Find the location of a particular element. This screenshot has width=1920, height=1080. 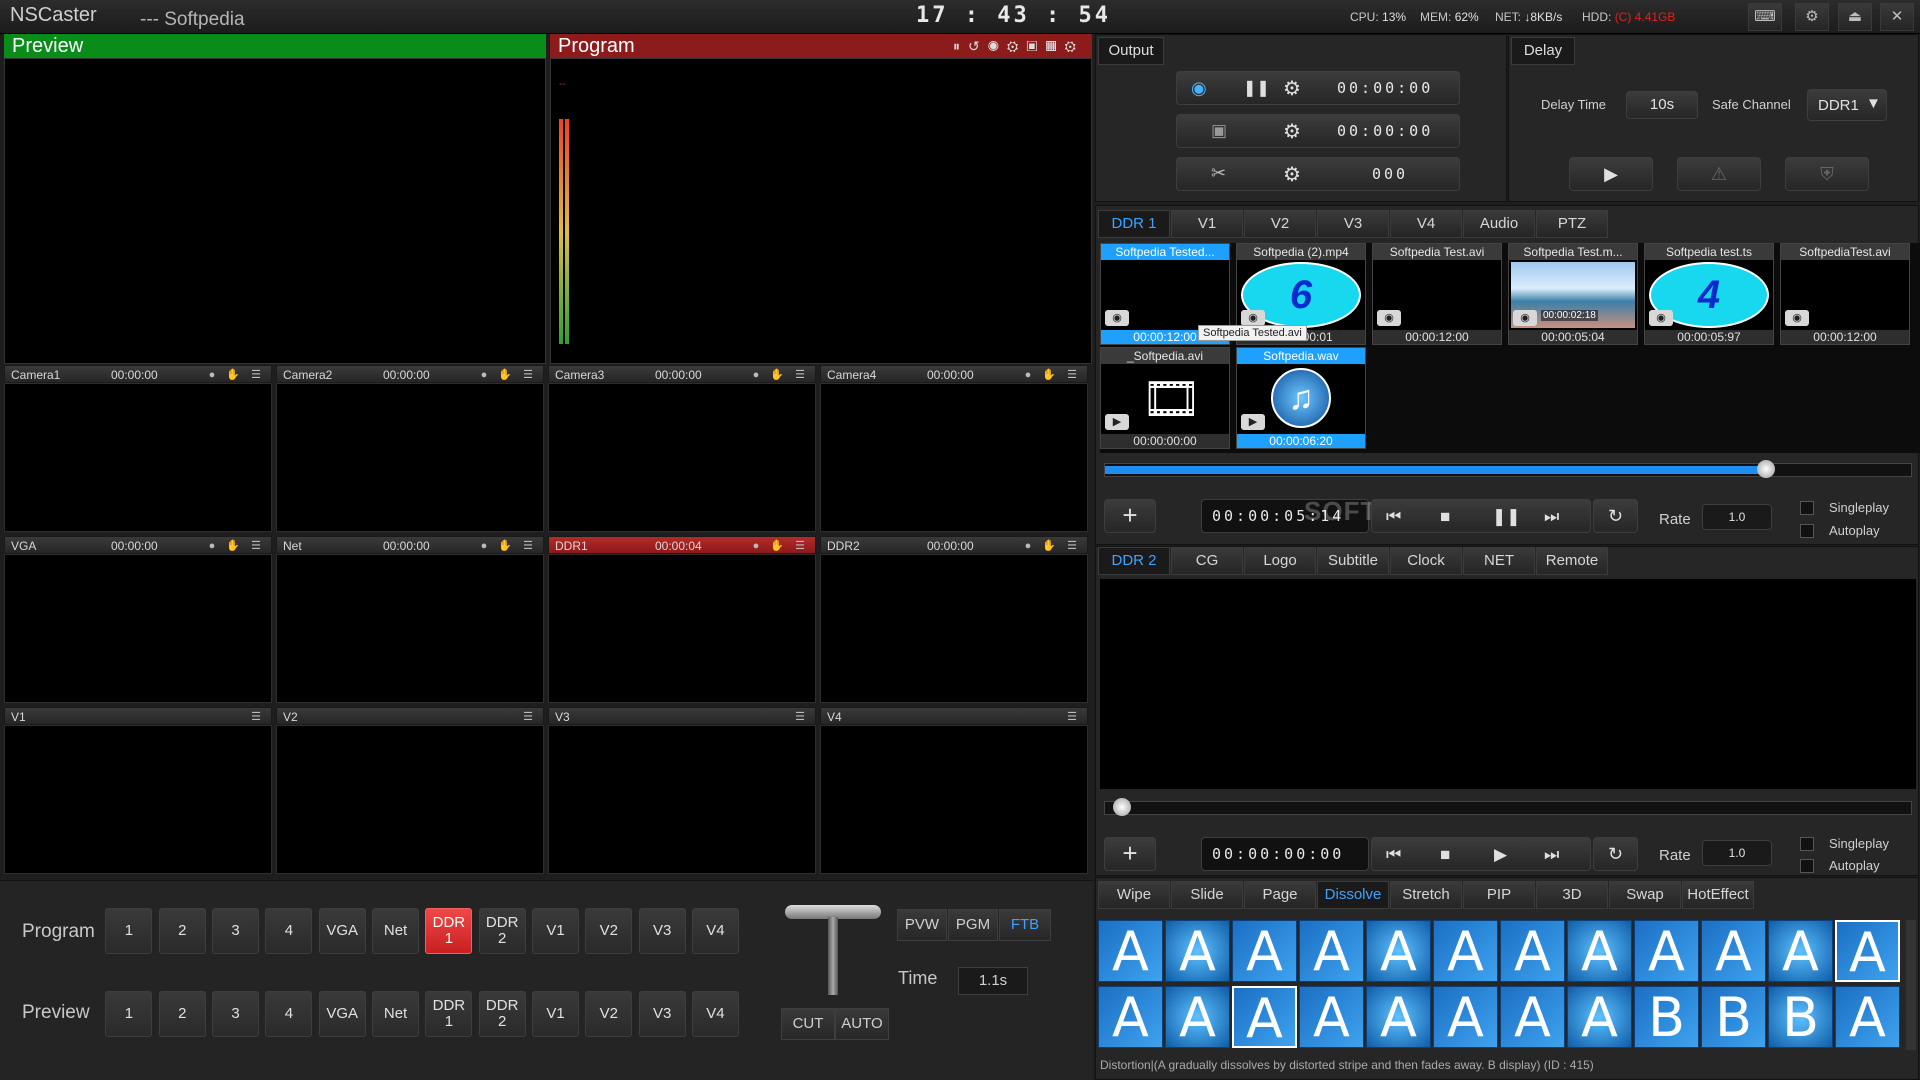

tab-remote: Remote is located at coordinates (1572, 561).